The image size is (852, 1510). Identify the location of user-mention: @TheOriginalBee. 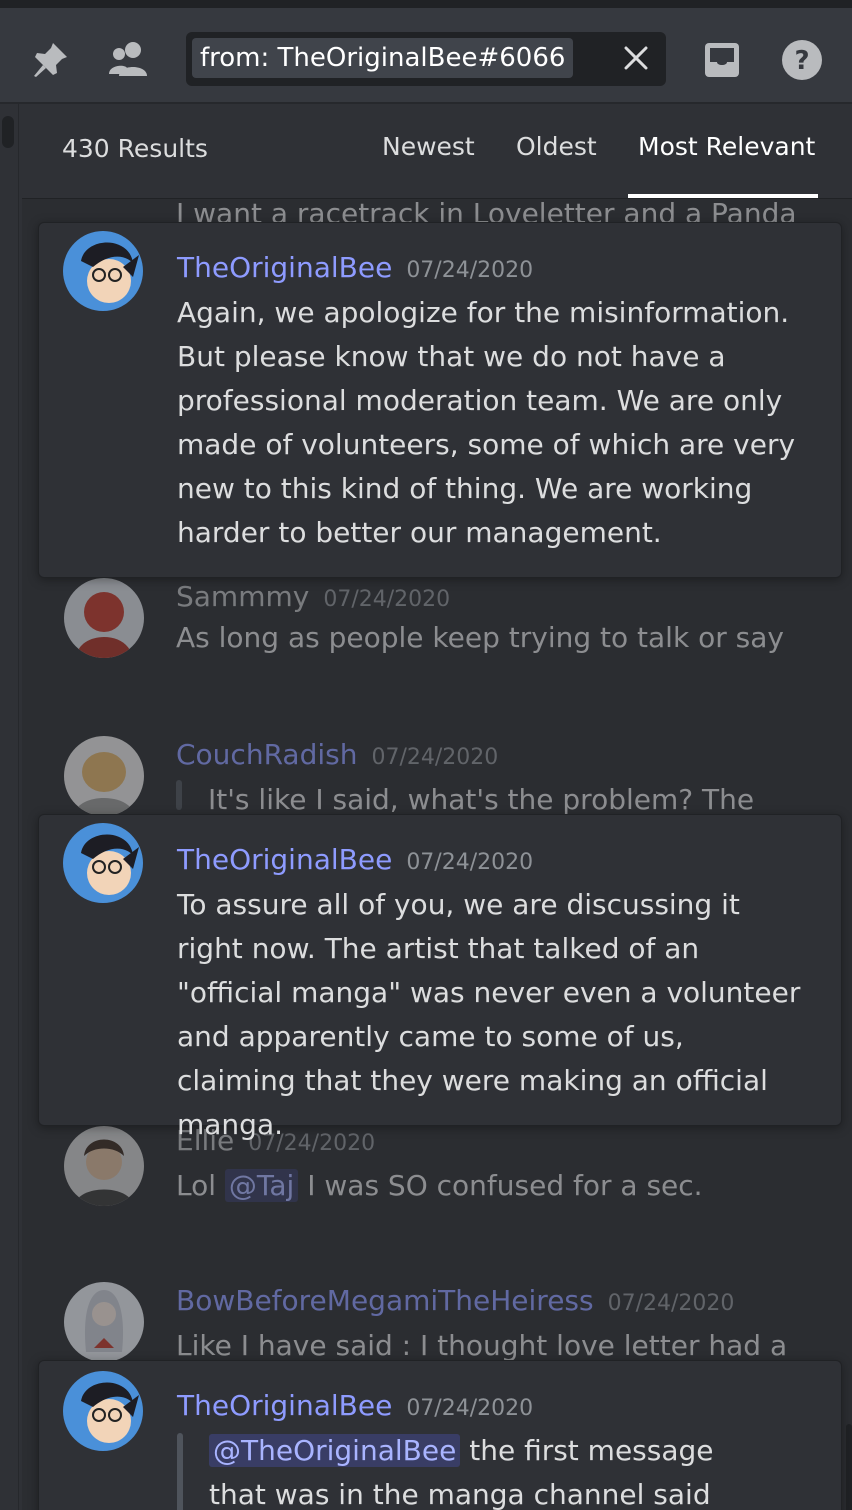
(335, 1450).